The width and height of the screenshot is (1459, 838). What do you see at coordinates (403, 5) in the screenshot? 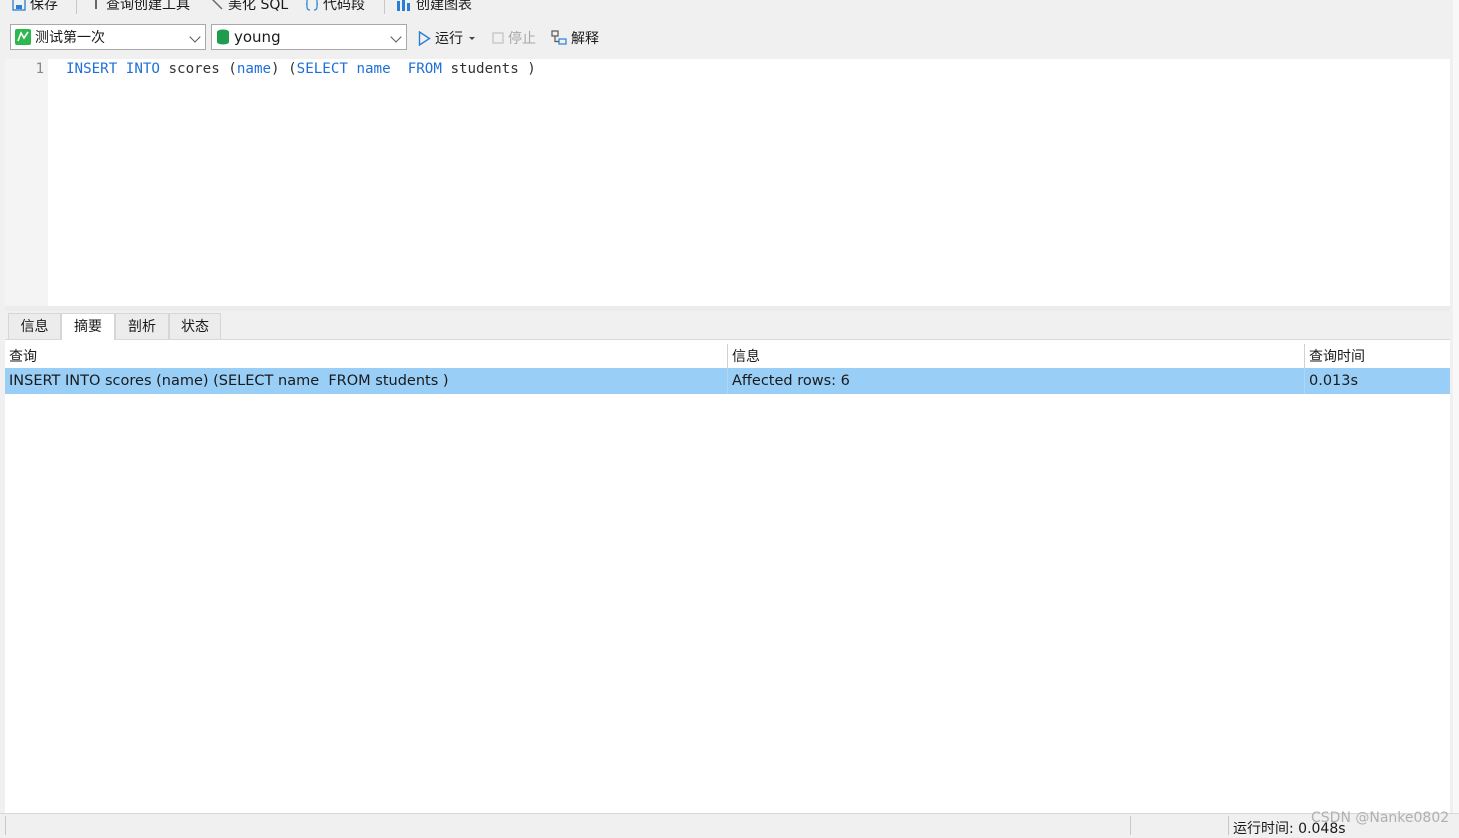
I see `chart-icon` at bounding box center [403, 5].